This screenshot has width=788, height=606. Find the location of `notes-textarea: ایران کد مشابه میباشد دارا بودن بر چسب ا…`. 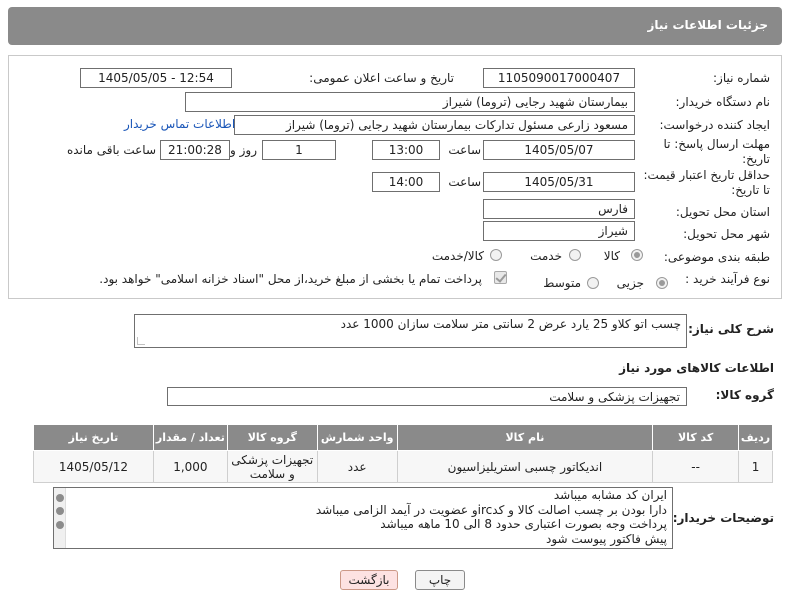

notes-textarea: ایران کد مشابه میباشد دارا بودن بر چسب ا… is located at coordinates (363, 518).